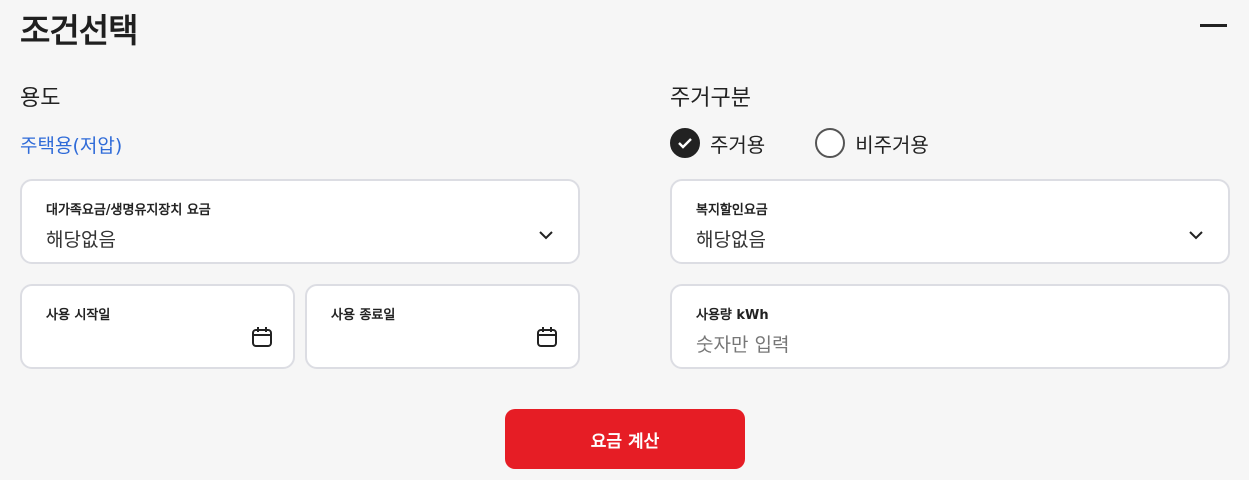 The width and height of the screenshot is (1249, 480). I want to click on large-family-select: 대가족요금/생명유지장치 요금 해당없음, so click(300, 221).